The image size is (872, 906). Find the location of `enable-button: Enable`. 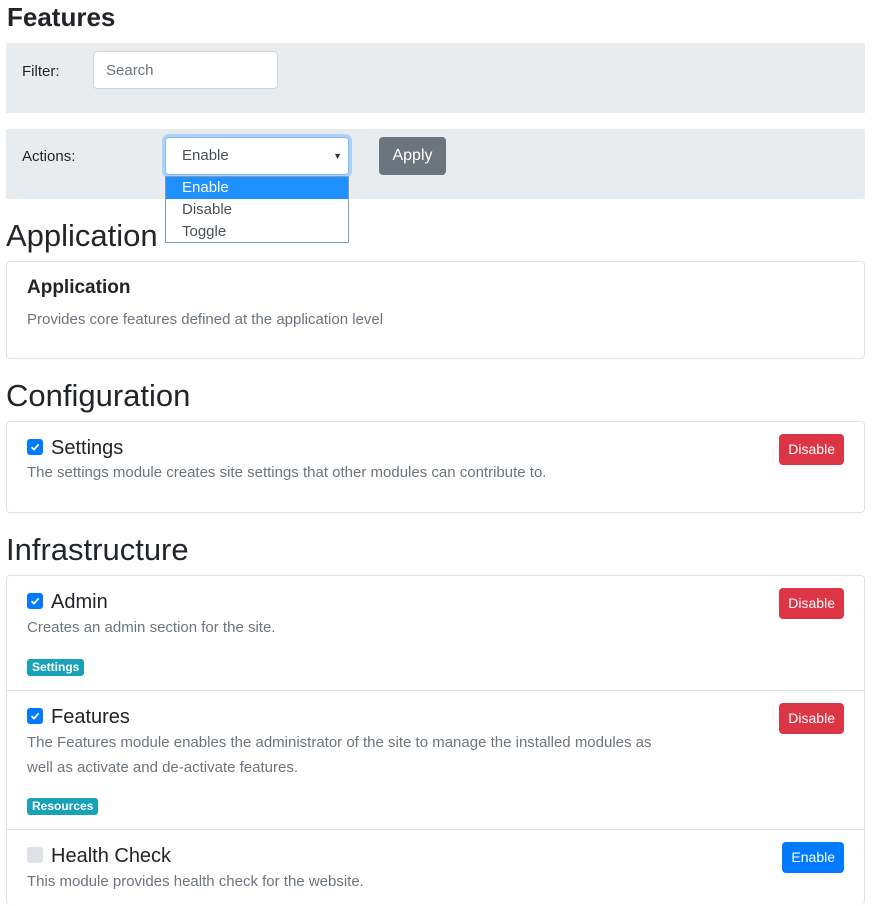

enable-button: Enable is located at coordinates (813, 857).